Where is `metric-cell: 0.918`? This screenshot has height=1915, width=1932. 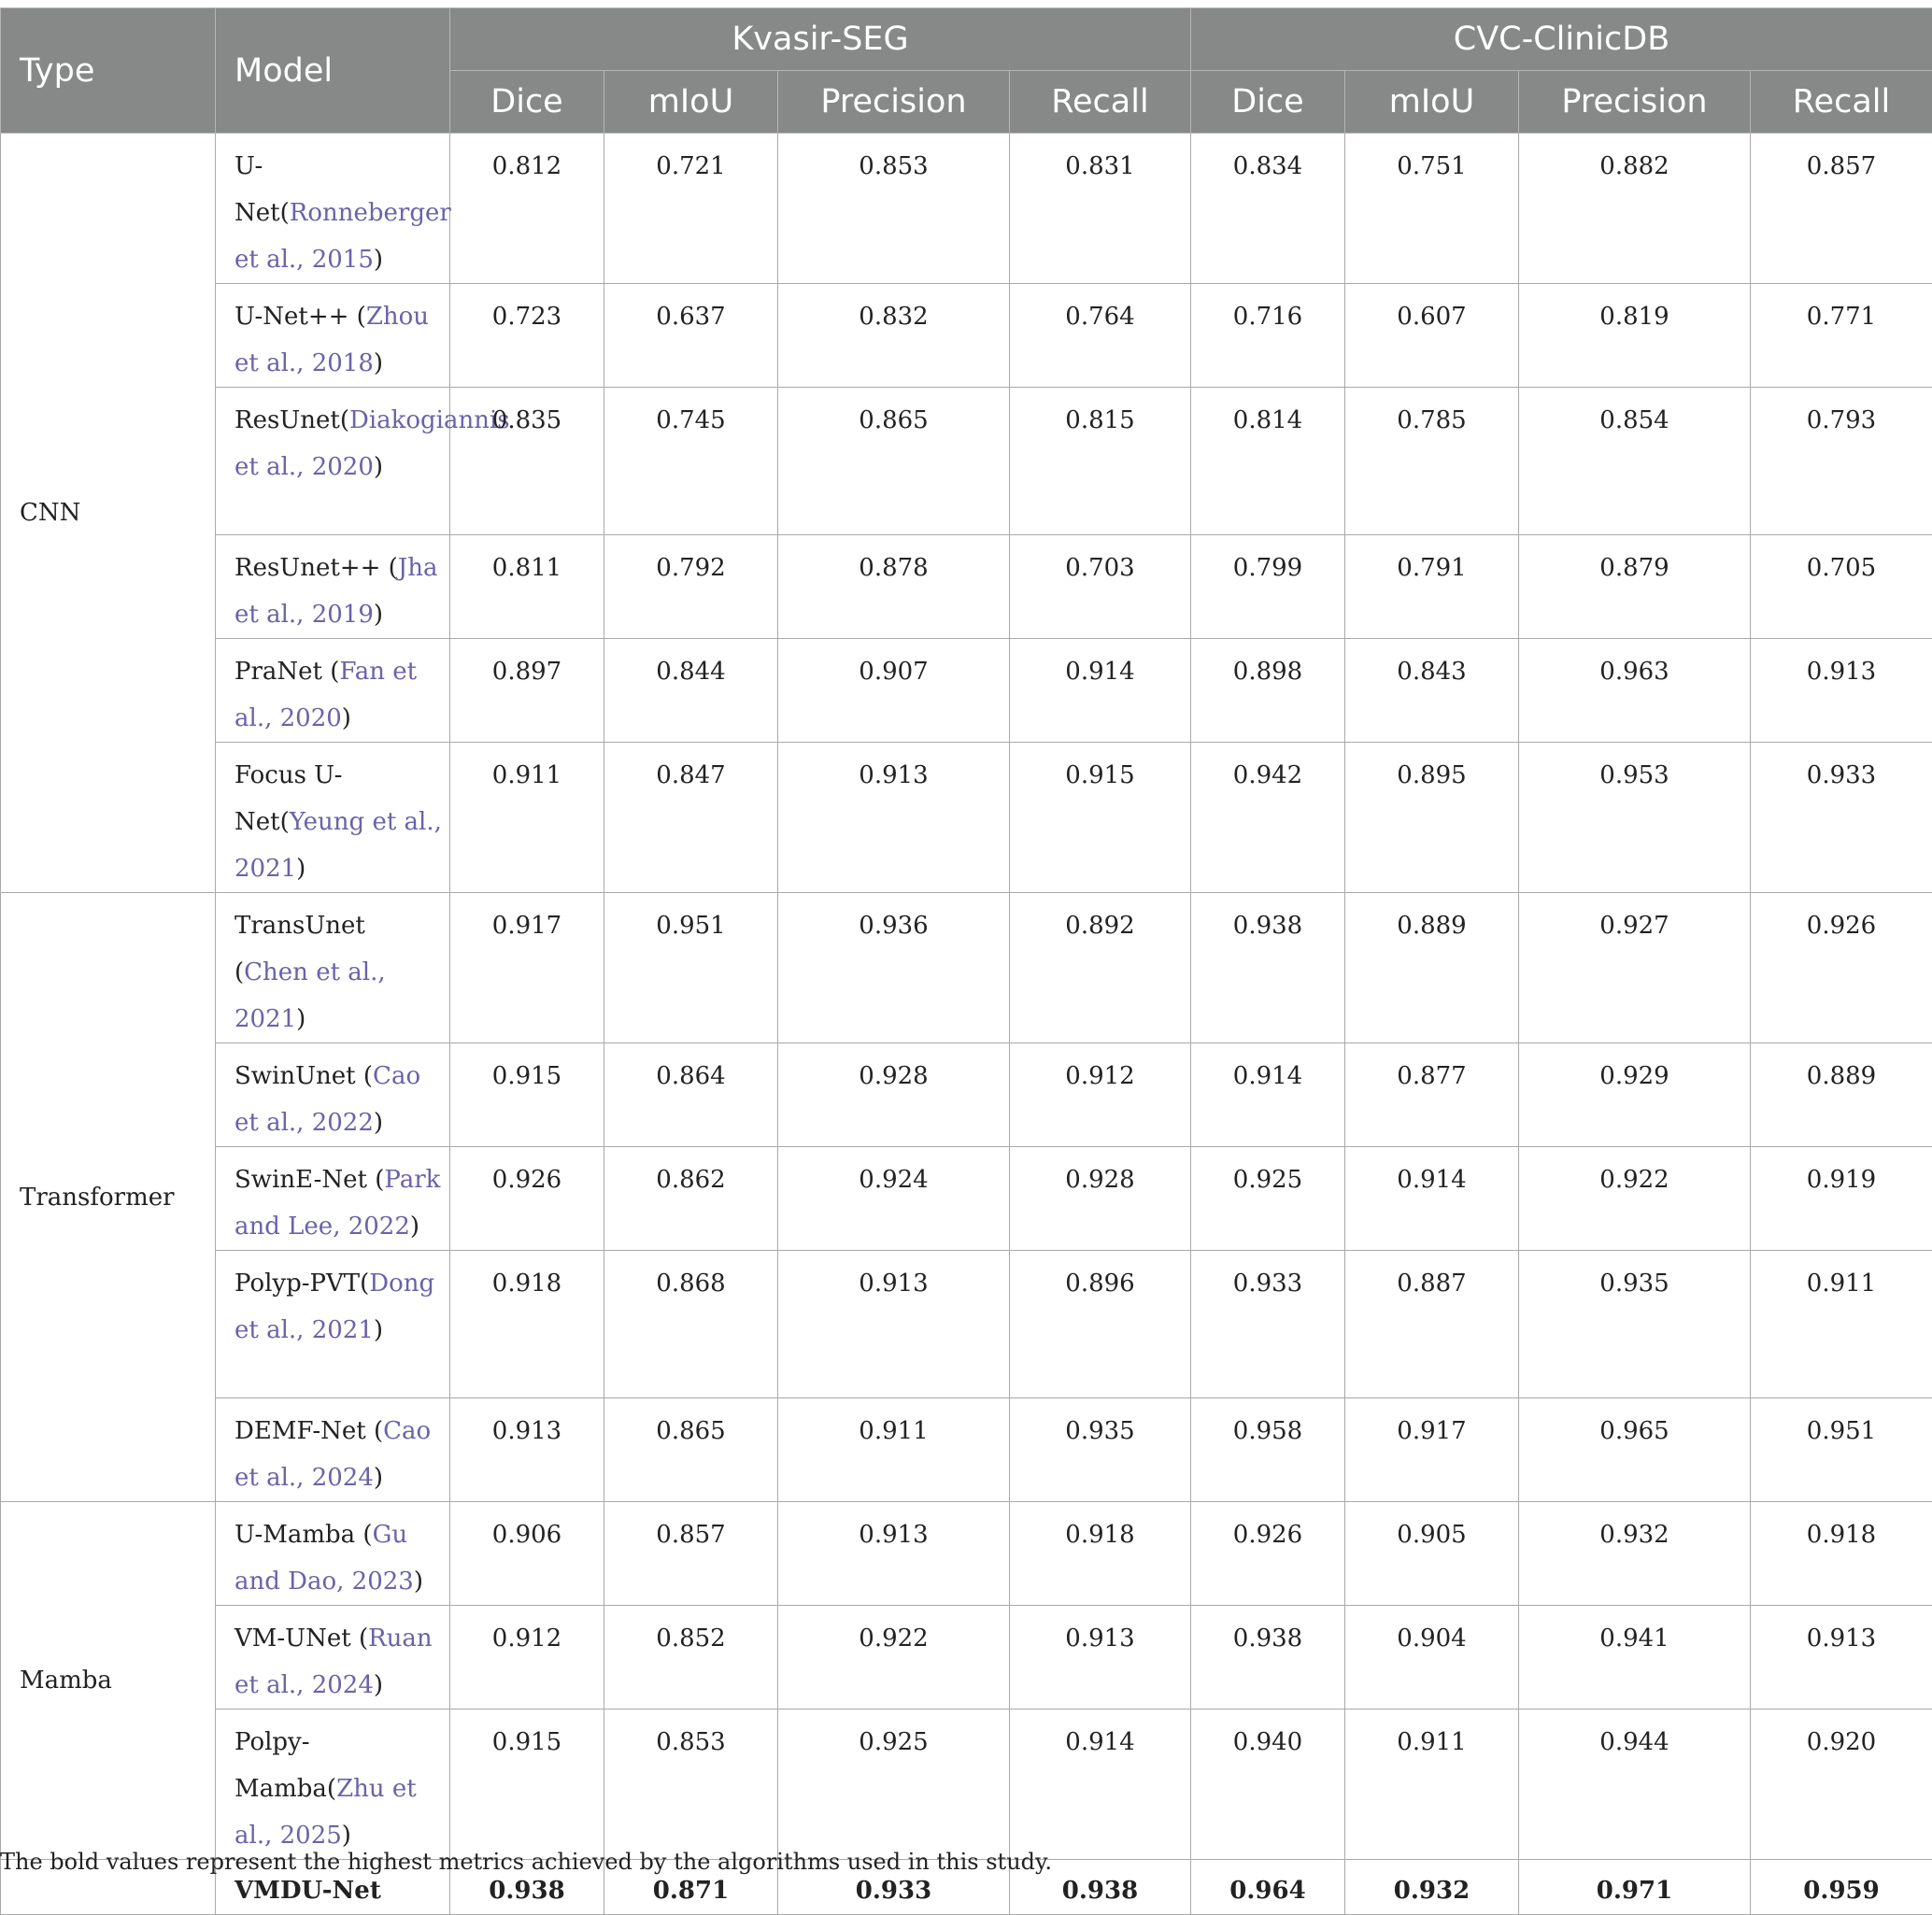
metric-cell: 0.918 is located at coordinates (527, 1325).